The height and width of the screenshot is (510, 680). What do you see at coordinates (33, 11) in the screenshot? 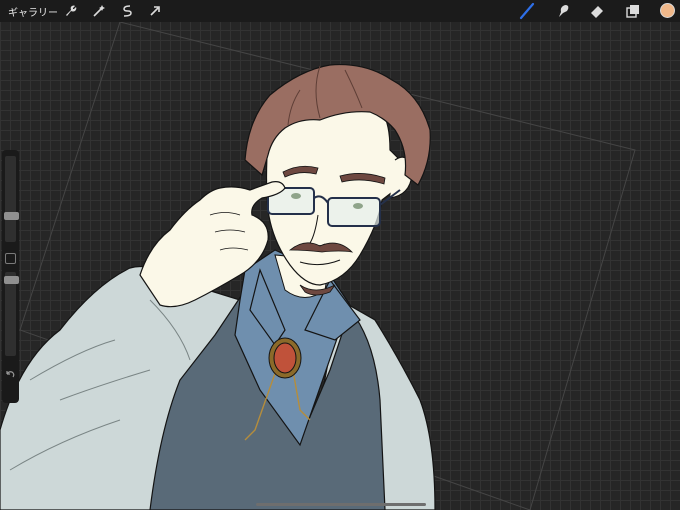
I see `gallery-button: ギャラリー` at bounding box center [33, 11].